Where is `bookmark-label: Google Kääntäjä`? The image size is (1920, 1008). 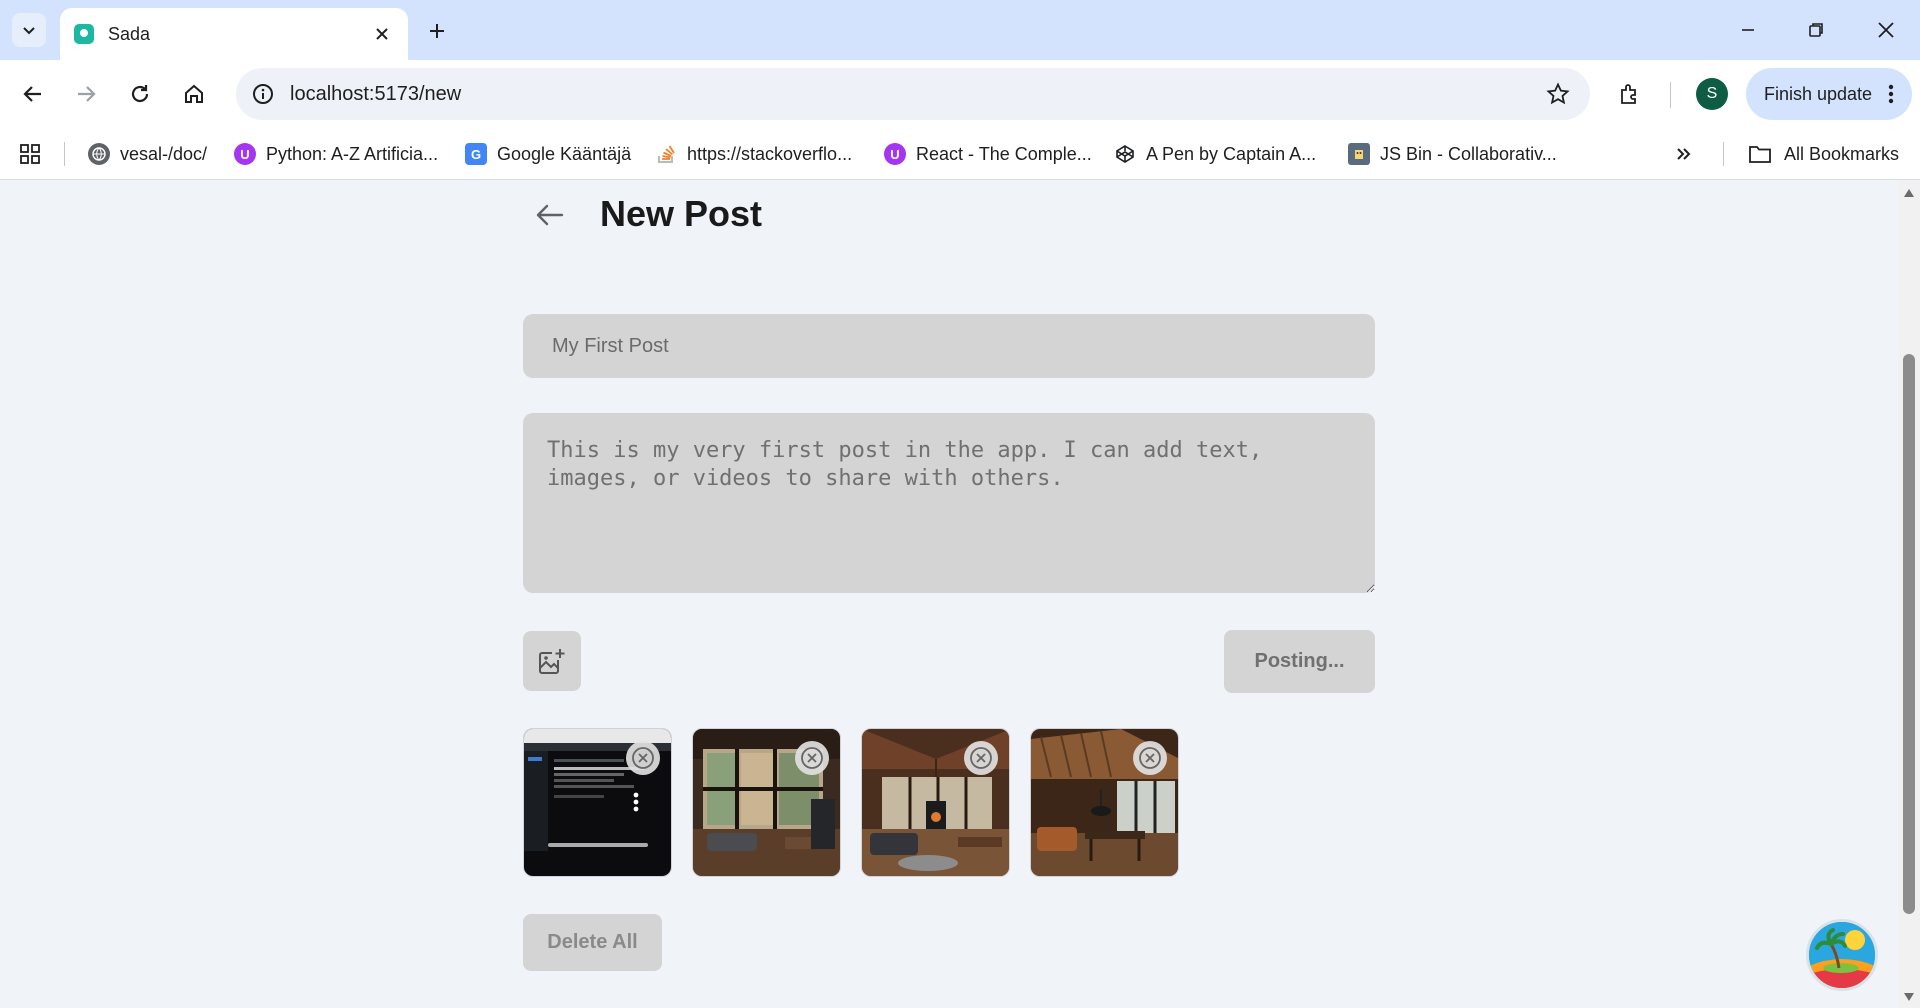 bookmark-label: Google Kääntäjä is located at coordinates (564, 153).